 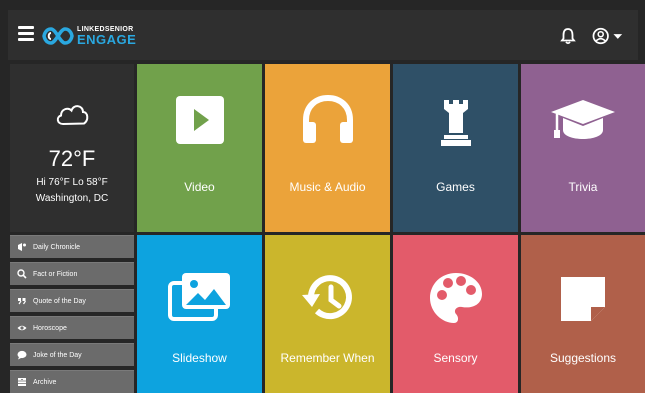 I want to click on side-item-archive: Archive, so click(x=72, y=381).